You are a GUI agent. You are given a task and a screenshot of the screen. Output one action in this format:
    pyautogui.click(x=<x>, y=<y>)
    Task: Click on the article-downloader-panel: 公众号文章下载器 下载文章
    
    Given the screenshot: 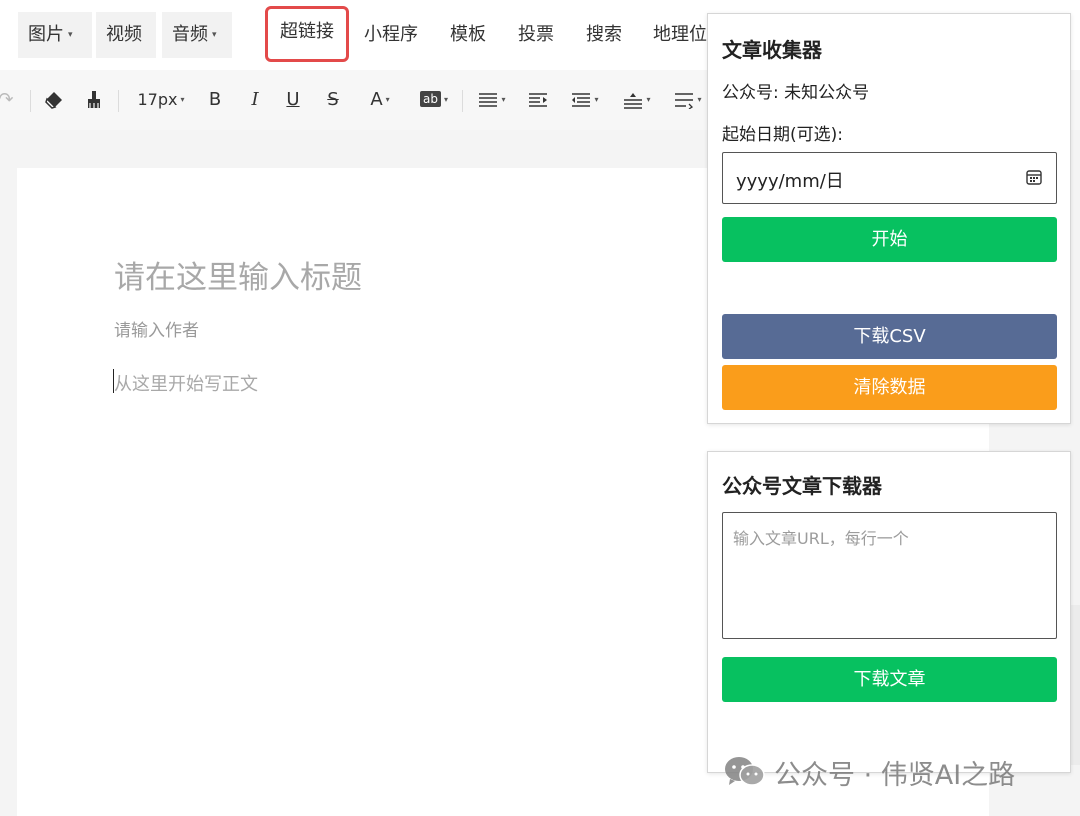 What is the action you would take?
    pyautogui.click(x=889, y=612)
    